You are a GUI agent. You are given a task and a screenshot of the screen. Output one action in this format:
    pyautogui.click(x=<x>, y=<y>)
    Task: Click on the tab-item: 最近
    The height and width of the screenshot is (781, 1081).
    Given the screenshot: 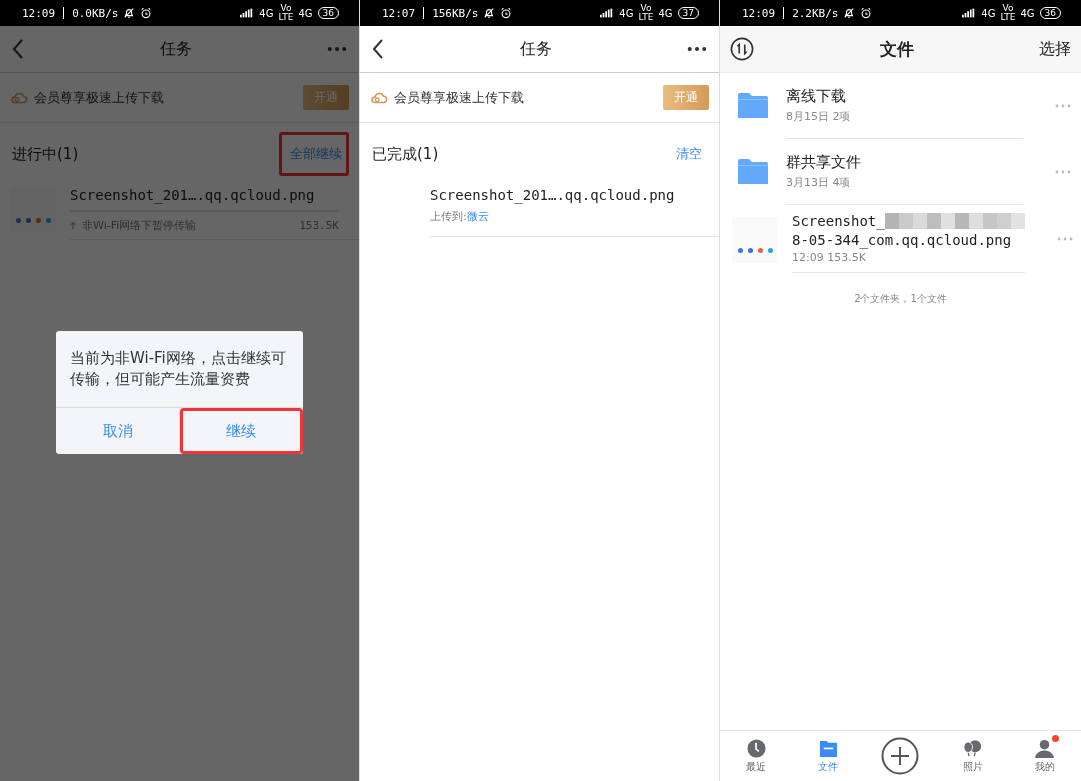 What is the action you would take?
    pyautogui.click(x=756, y=756)
    